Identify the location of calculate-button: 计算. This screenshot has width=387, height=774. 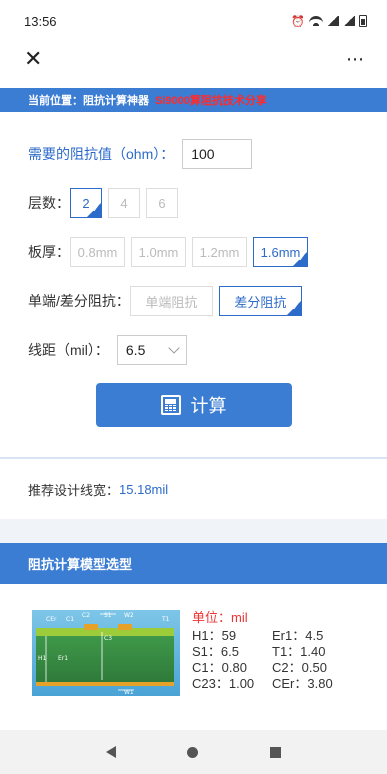
(193, 405).